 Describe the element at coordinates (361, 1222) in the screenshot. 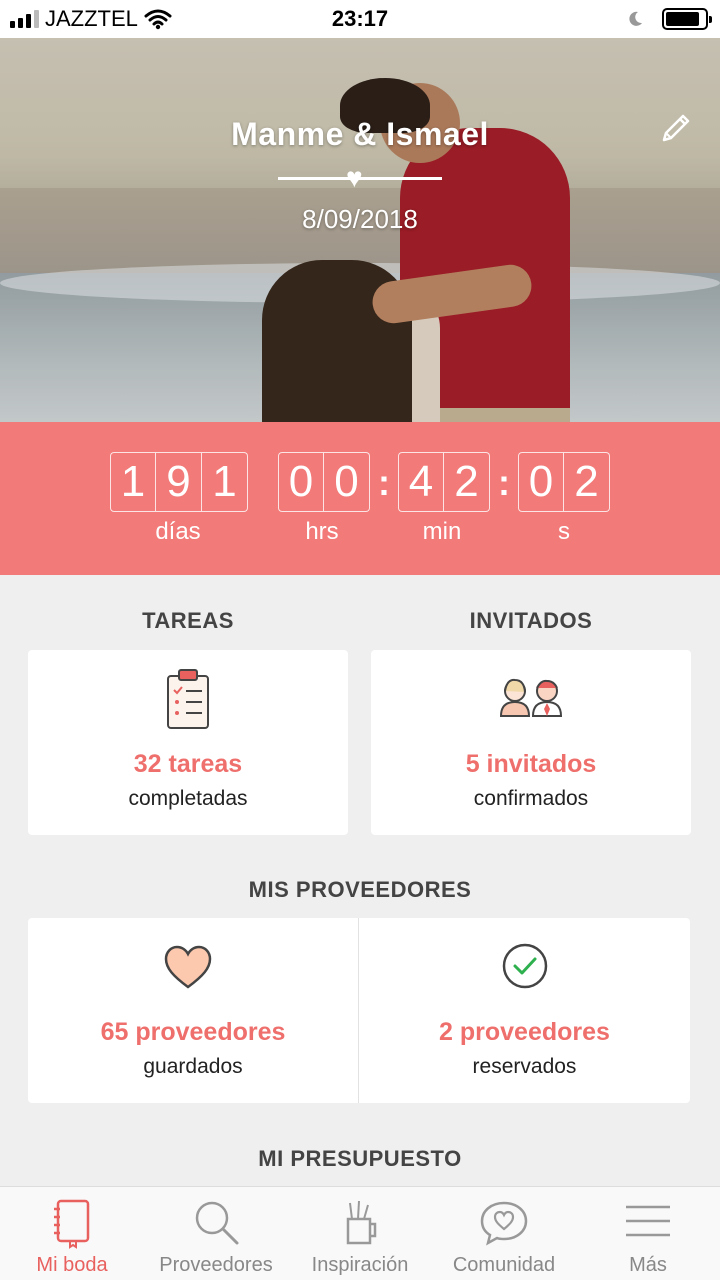

I see `inspiration-icon` at that location.